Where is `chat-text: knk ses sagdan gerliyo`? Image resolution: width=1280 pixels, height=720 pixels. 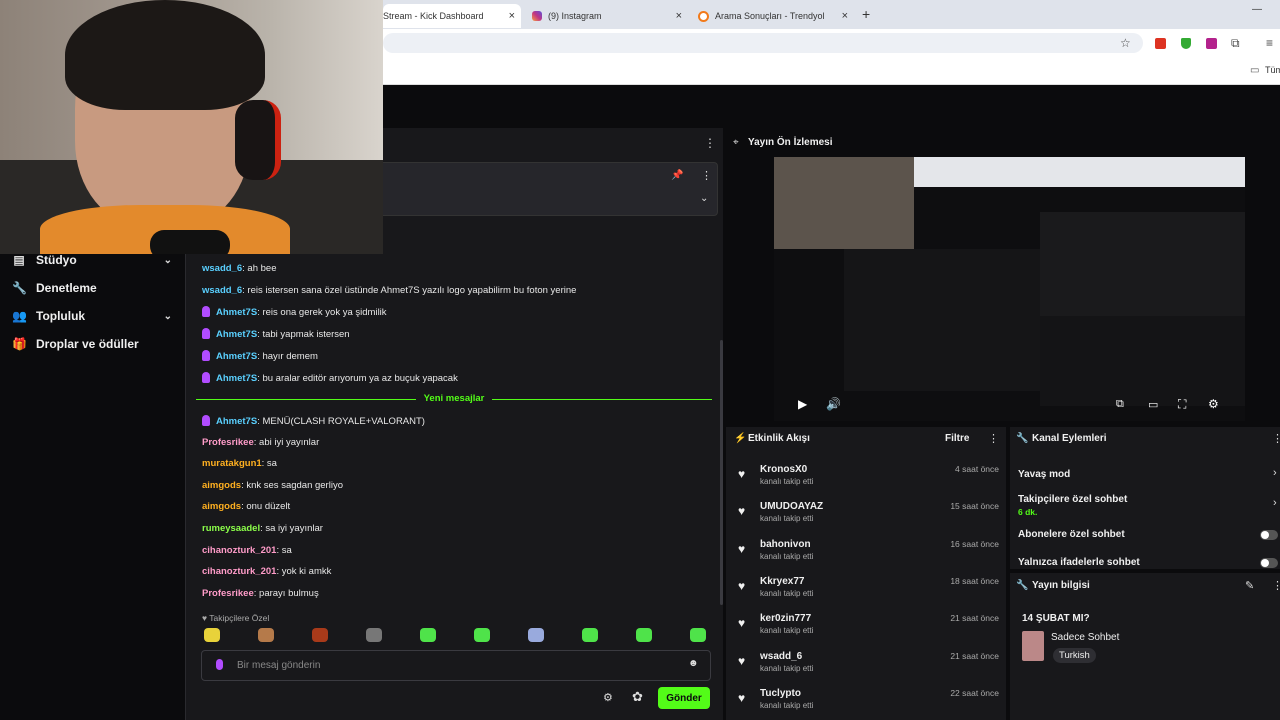
chat-text: knk ses sagdan gerliyo is located at coordinates (293, 485).